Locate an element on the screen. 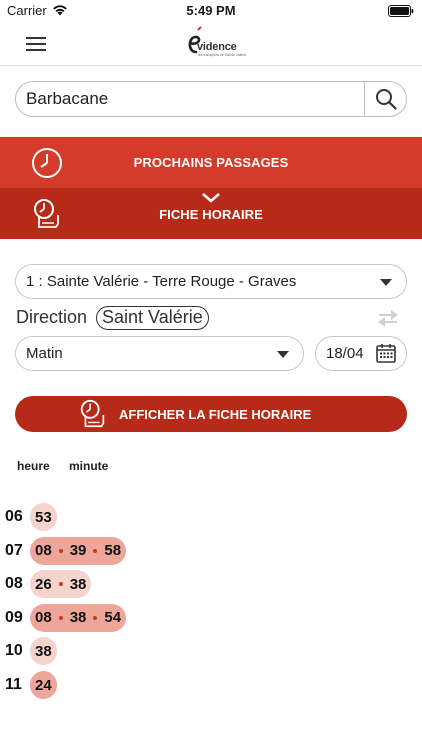 The width and height of the screenshot is (422, 750). timetable-row: 07 08 39 58 is located at coordinates (211, 551).